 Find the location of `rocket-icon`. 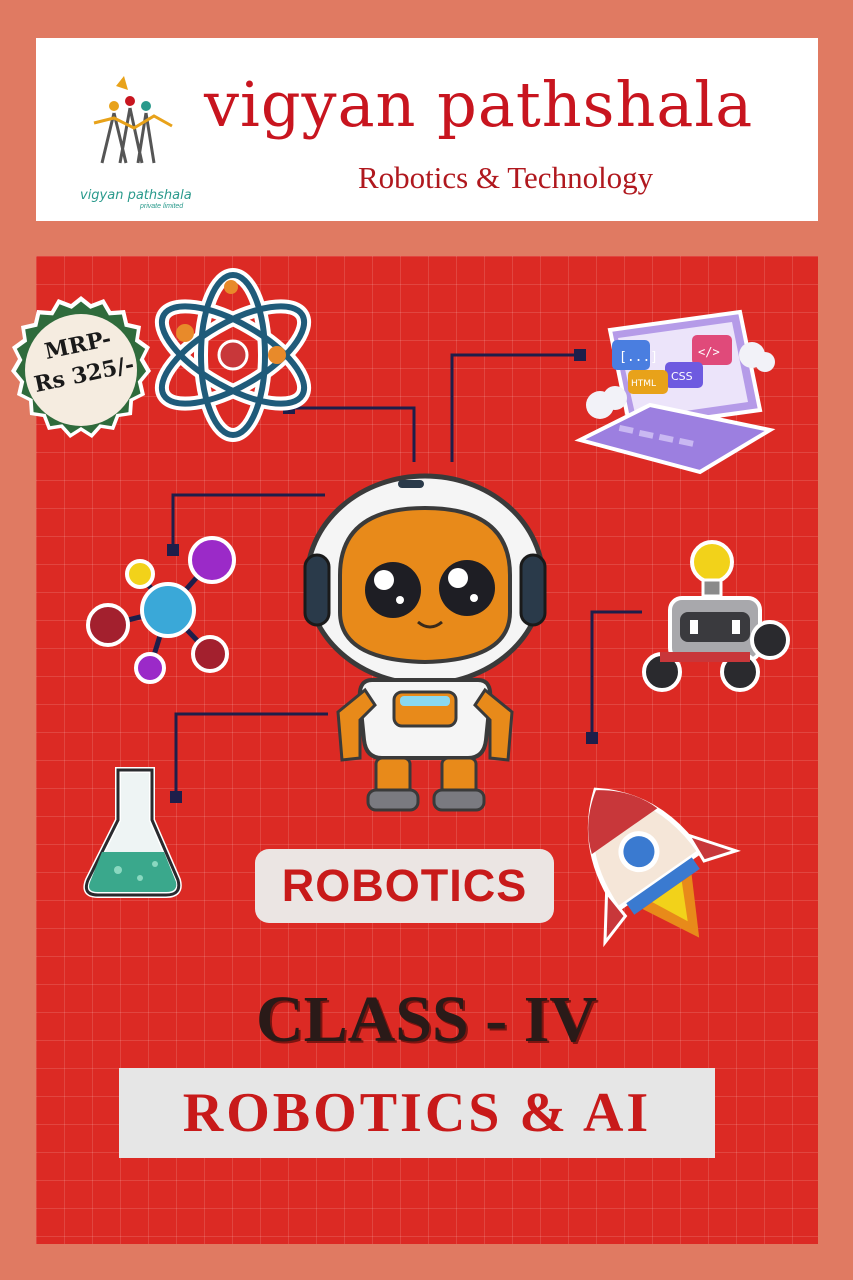

rocket-icon is located at coordinates (664, 867).